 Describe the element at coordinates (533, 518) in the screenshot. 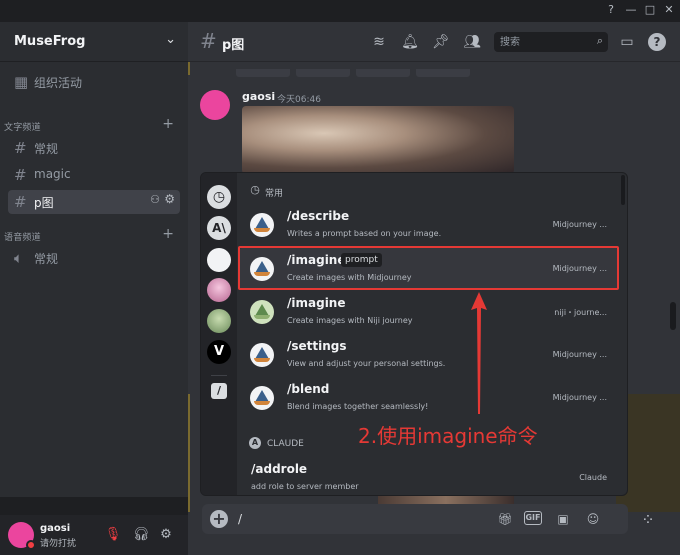

I see `gif-icon: GIF` at that location.